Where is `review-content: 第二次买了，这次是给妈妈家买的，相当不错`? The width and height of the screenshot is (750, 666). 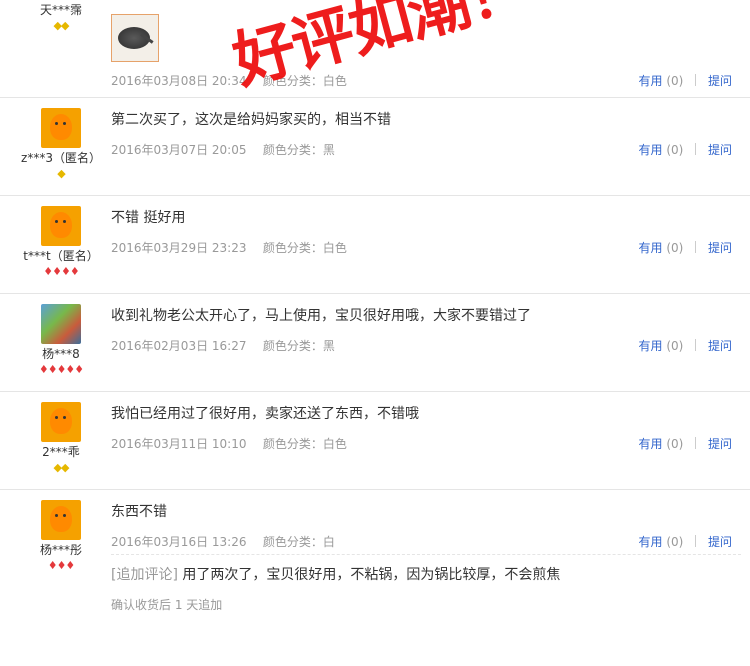
review-content: 第二次买了，这次是给妈妈家买的，相当不错 is located at coordinates (426, 120).